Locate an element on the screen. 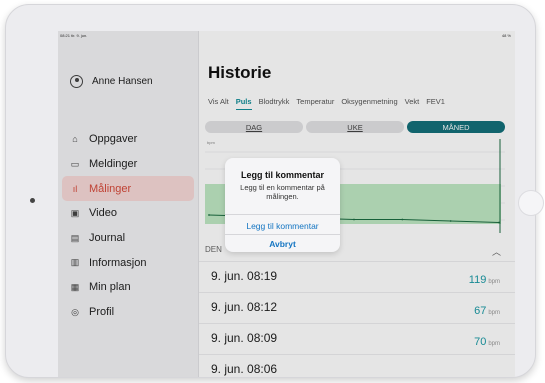 This screenshot has height=383, width=545. home-button is located at coordinates (531, 203).